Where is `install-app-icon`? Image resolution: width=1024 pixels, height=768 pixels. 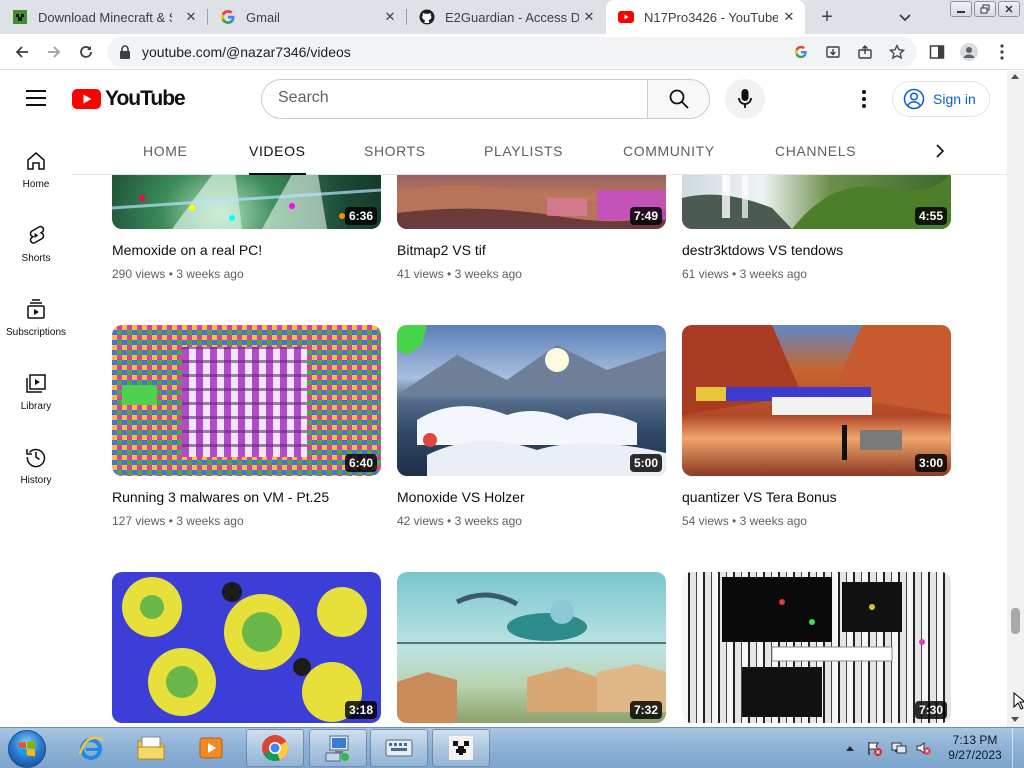 install-app-icon is located at coordinates (833, 52).